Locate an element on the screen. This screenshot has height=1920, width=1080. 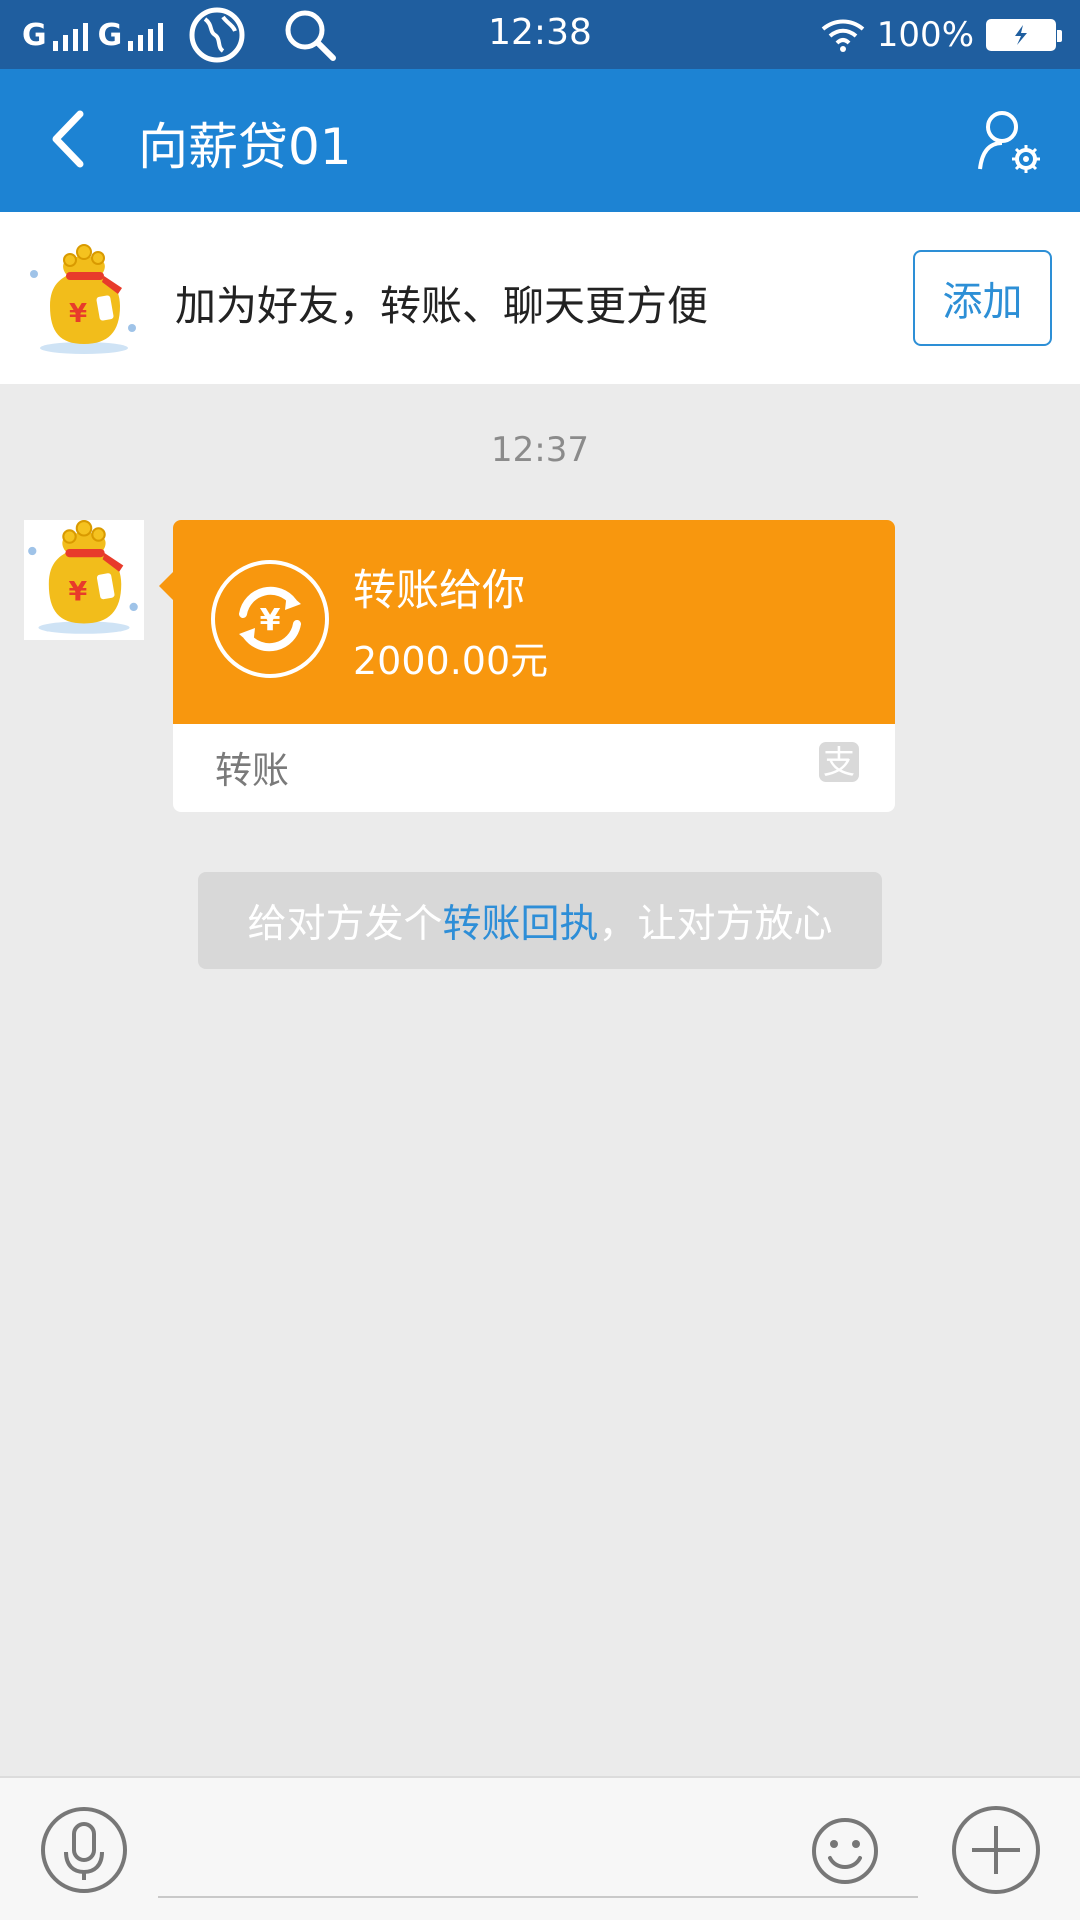
message-input is located at coordinates (538, 1853).